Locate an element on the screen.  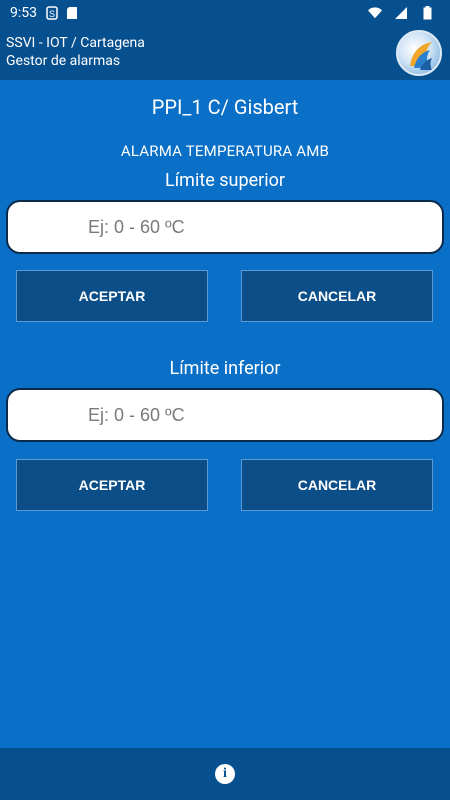
lower-accept-button: ACEPTAR is located at coordinates (112, 485).